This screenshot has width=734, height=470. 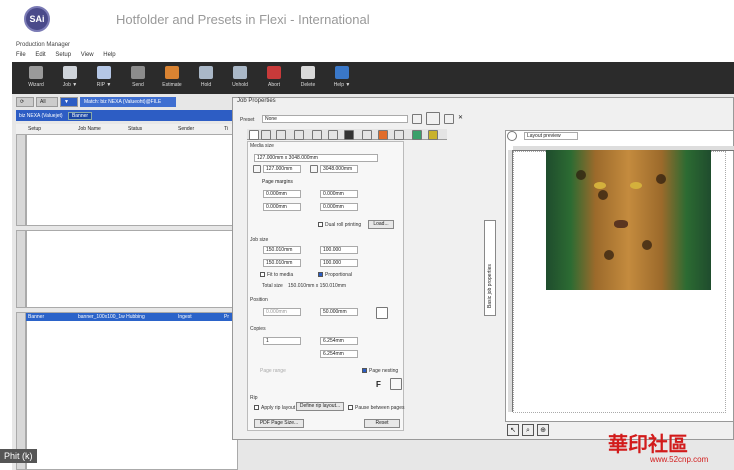 I want to click on media-width-input: 127.000mm, so click(x=282, y=169).